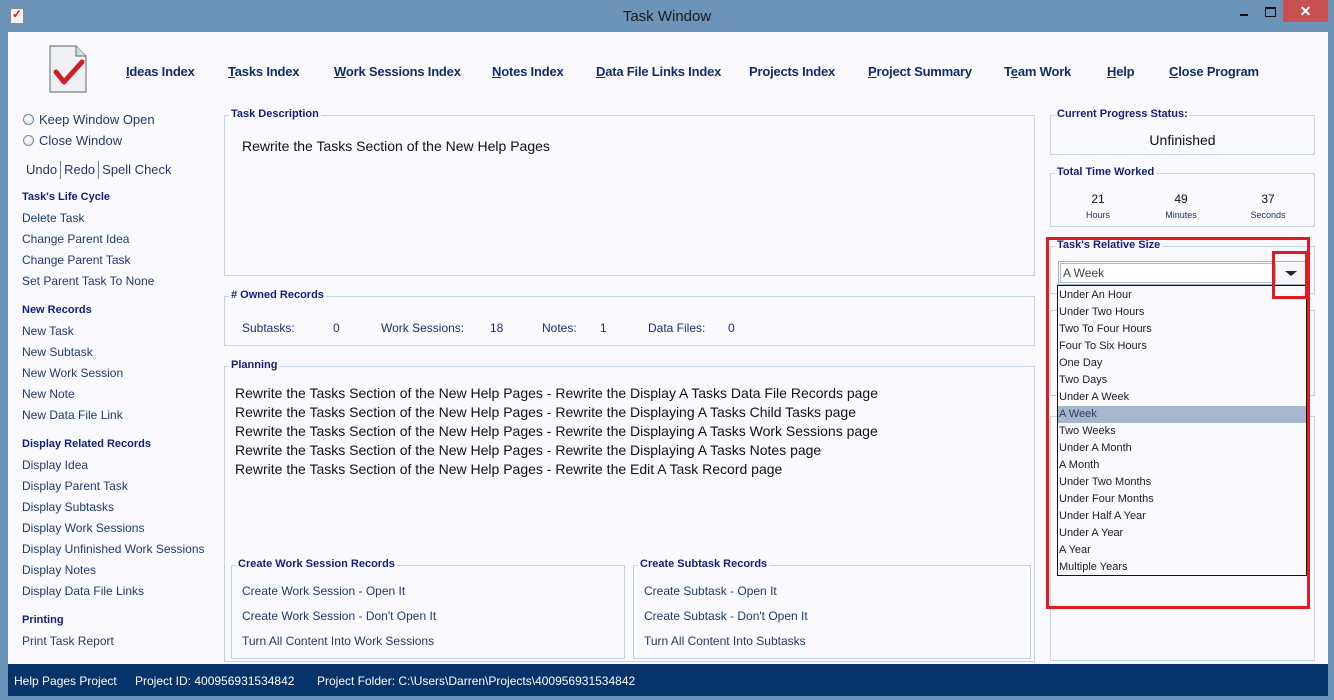 The image size is (1334, 700). I want to click on keep-window-open-radio: Keep Window Open, so click(89, 119).